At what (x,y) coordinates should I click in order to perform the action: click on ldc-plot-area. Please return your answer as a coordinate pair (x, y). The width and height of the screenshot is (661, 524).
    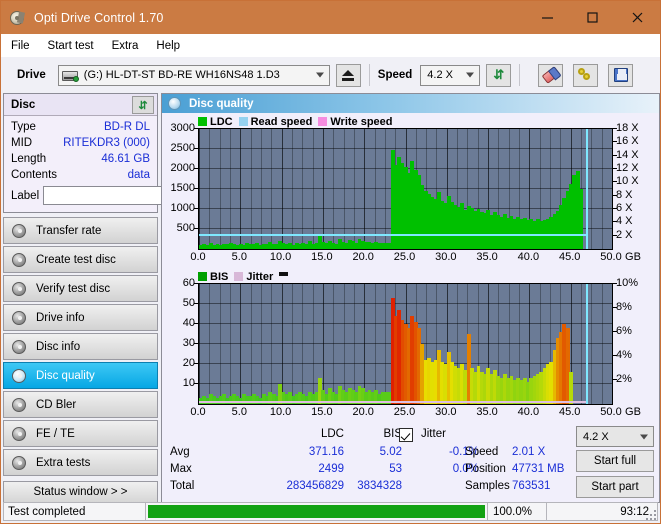
    Looking at the image, I should click on (405, 189).